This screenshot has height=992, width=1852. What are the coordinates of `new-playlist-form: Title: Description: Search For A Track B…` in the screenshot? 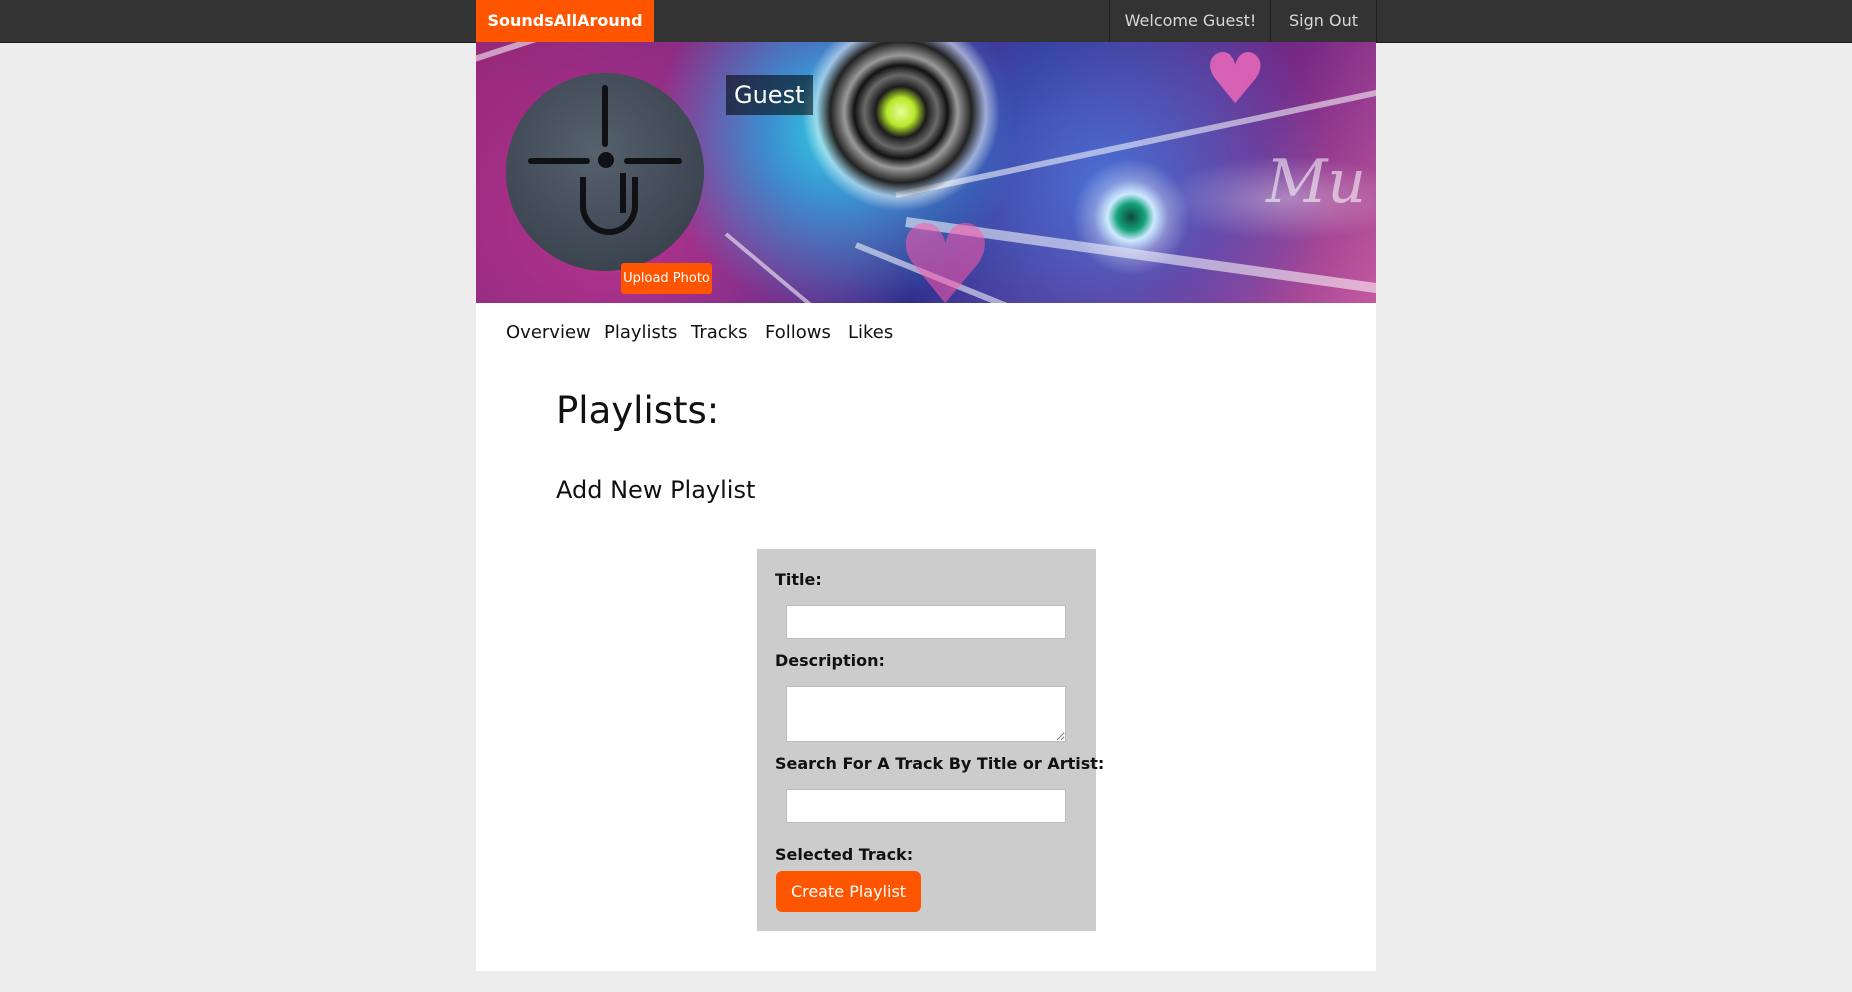 It's located at (930, 740).